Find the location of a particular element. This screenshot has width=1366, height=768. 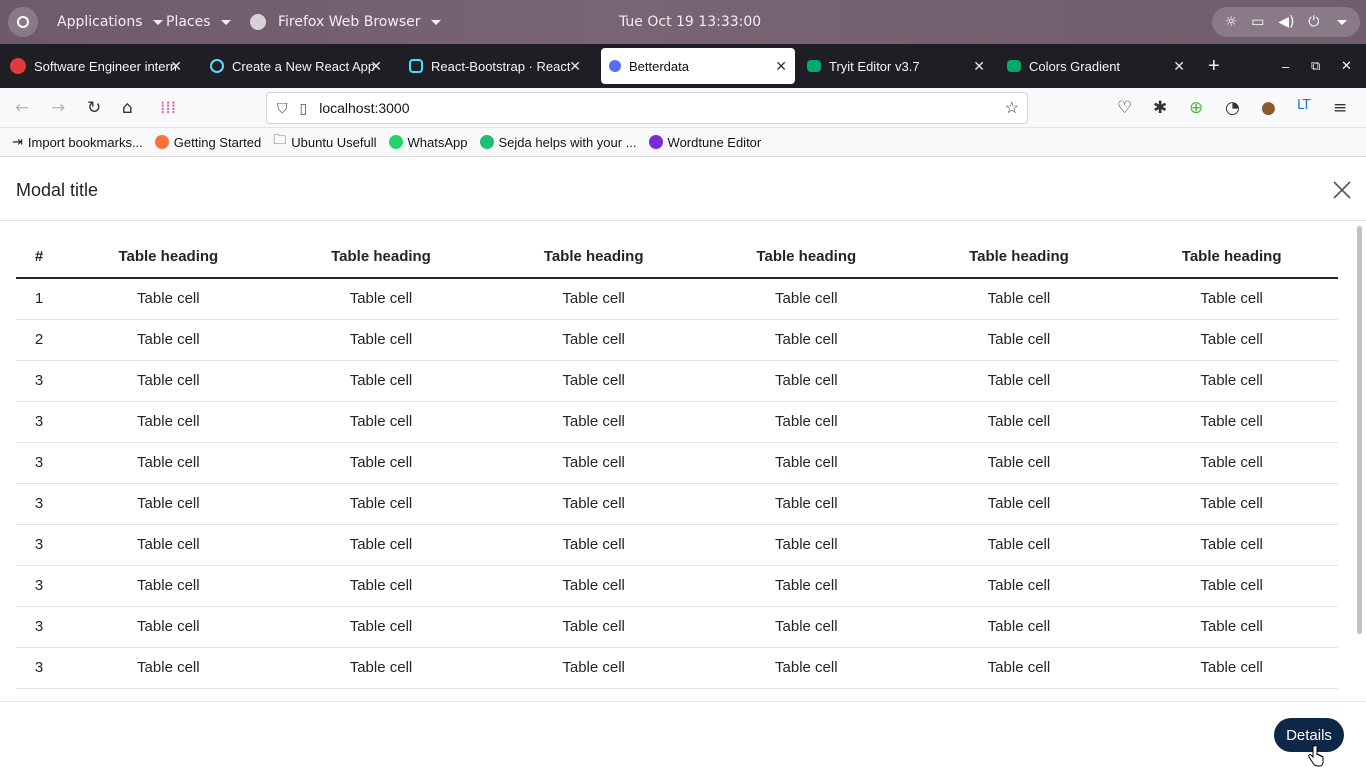

minimize-icon: – is located at coordinates (1286, 66).